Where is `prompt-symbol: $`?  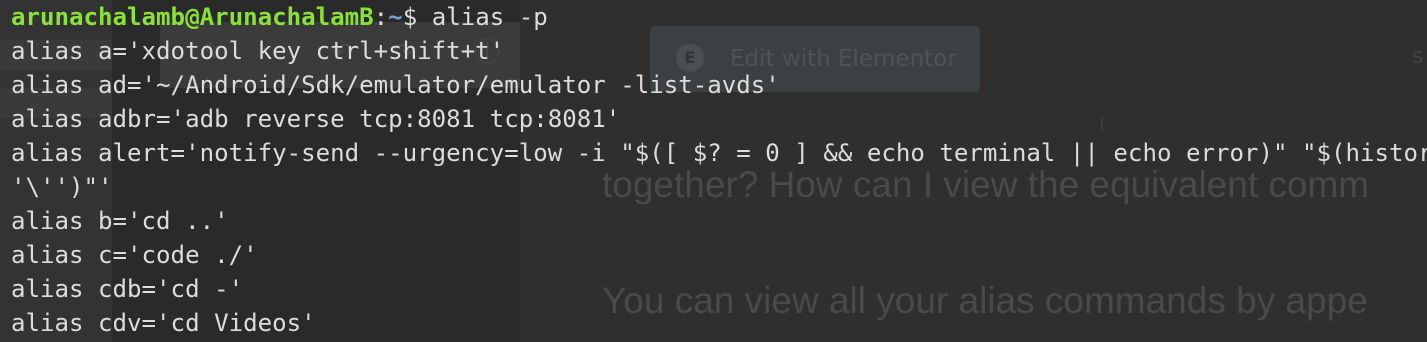 prompt-symbol: $ is located at coordinates (410, 17).